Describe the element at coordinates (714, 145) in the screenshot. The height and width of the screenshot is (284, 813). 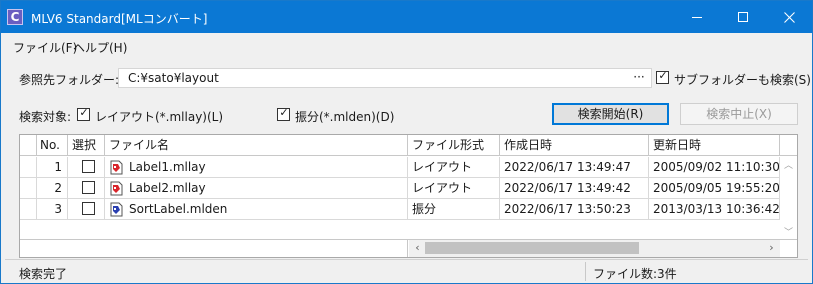
I see `header-updated: 更新日時` at that location.